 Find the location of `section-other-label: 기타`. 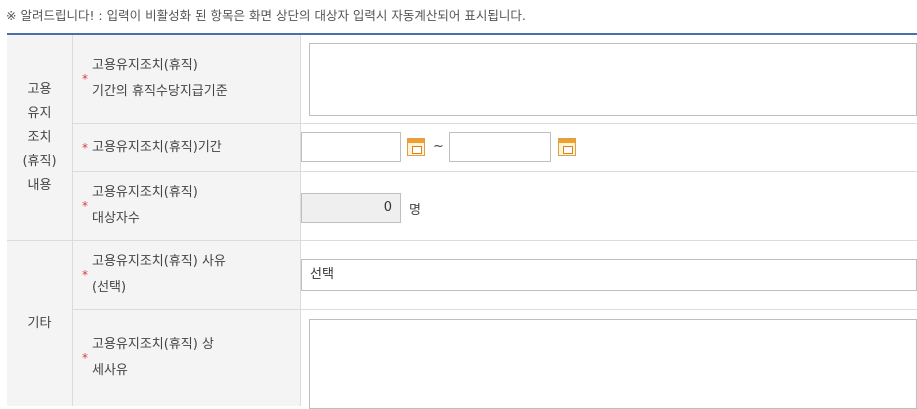

section-other-label: 기타 is located at coordinates (39, 323).